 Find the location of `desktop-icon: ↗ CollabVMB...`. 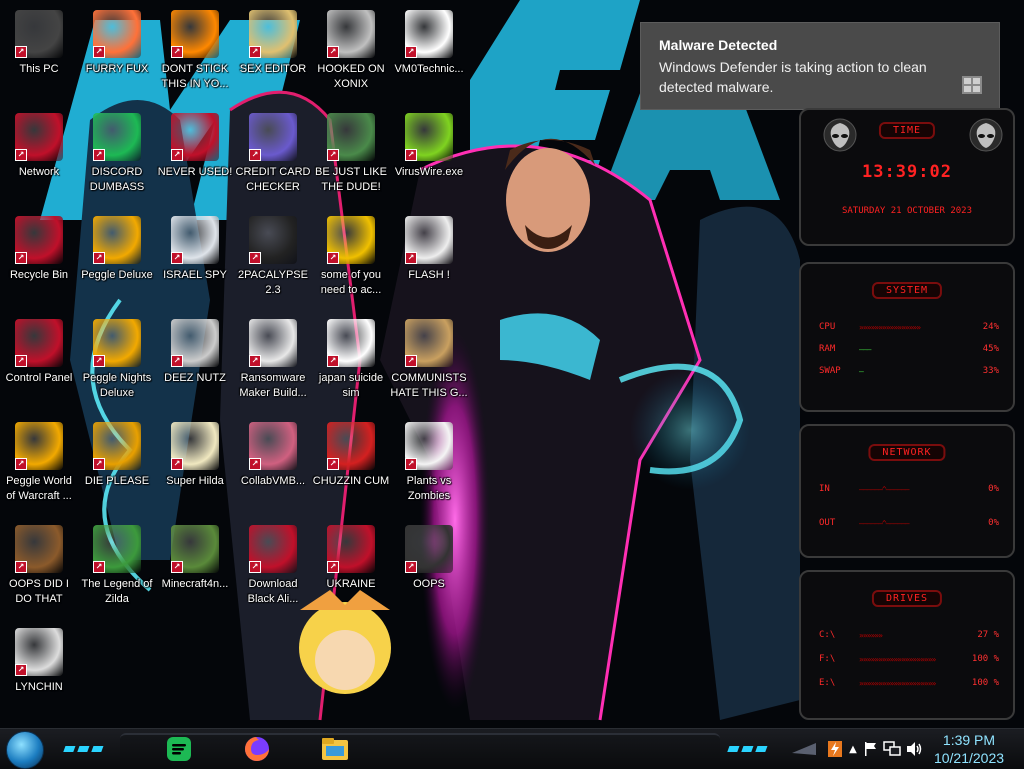

desktop-icon: ↗ CollabVMB... is located at coordinates (273, 466).